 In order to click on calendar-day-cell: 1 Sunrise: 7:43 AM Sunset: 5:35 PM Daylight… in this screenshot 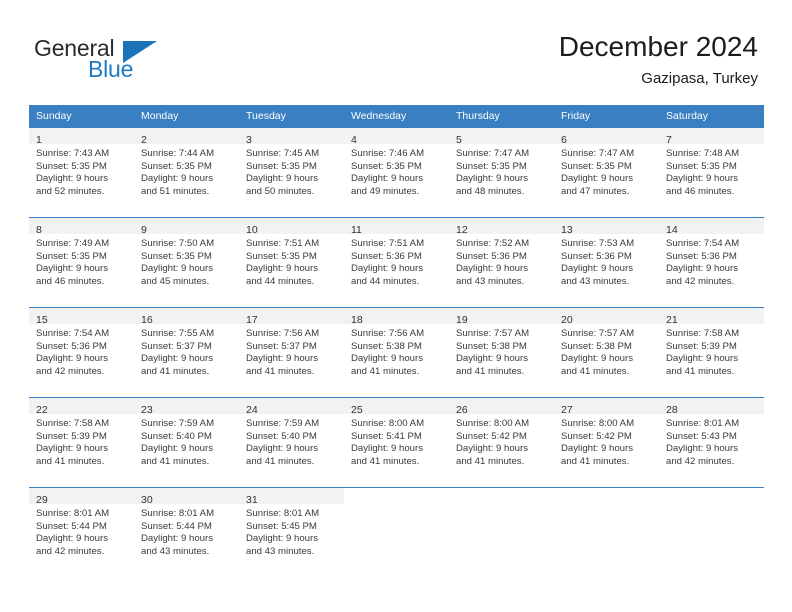, I will do `click(81, 169)`.